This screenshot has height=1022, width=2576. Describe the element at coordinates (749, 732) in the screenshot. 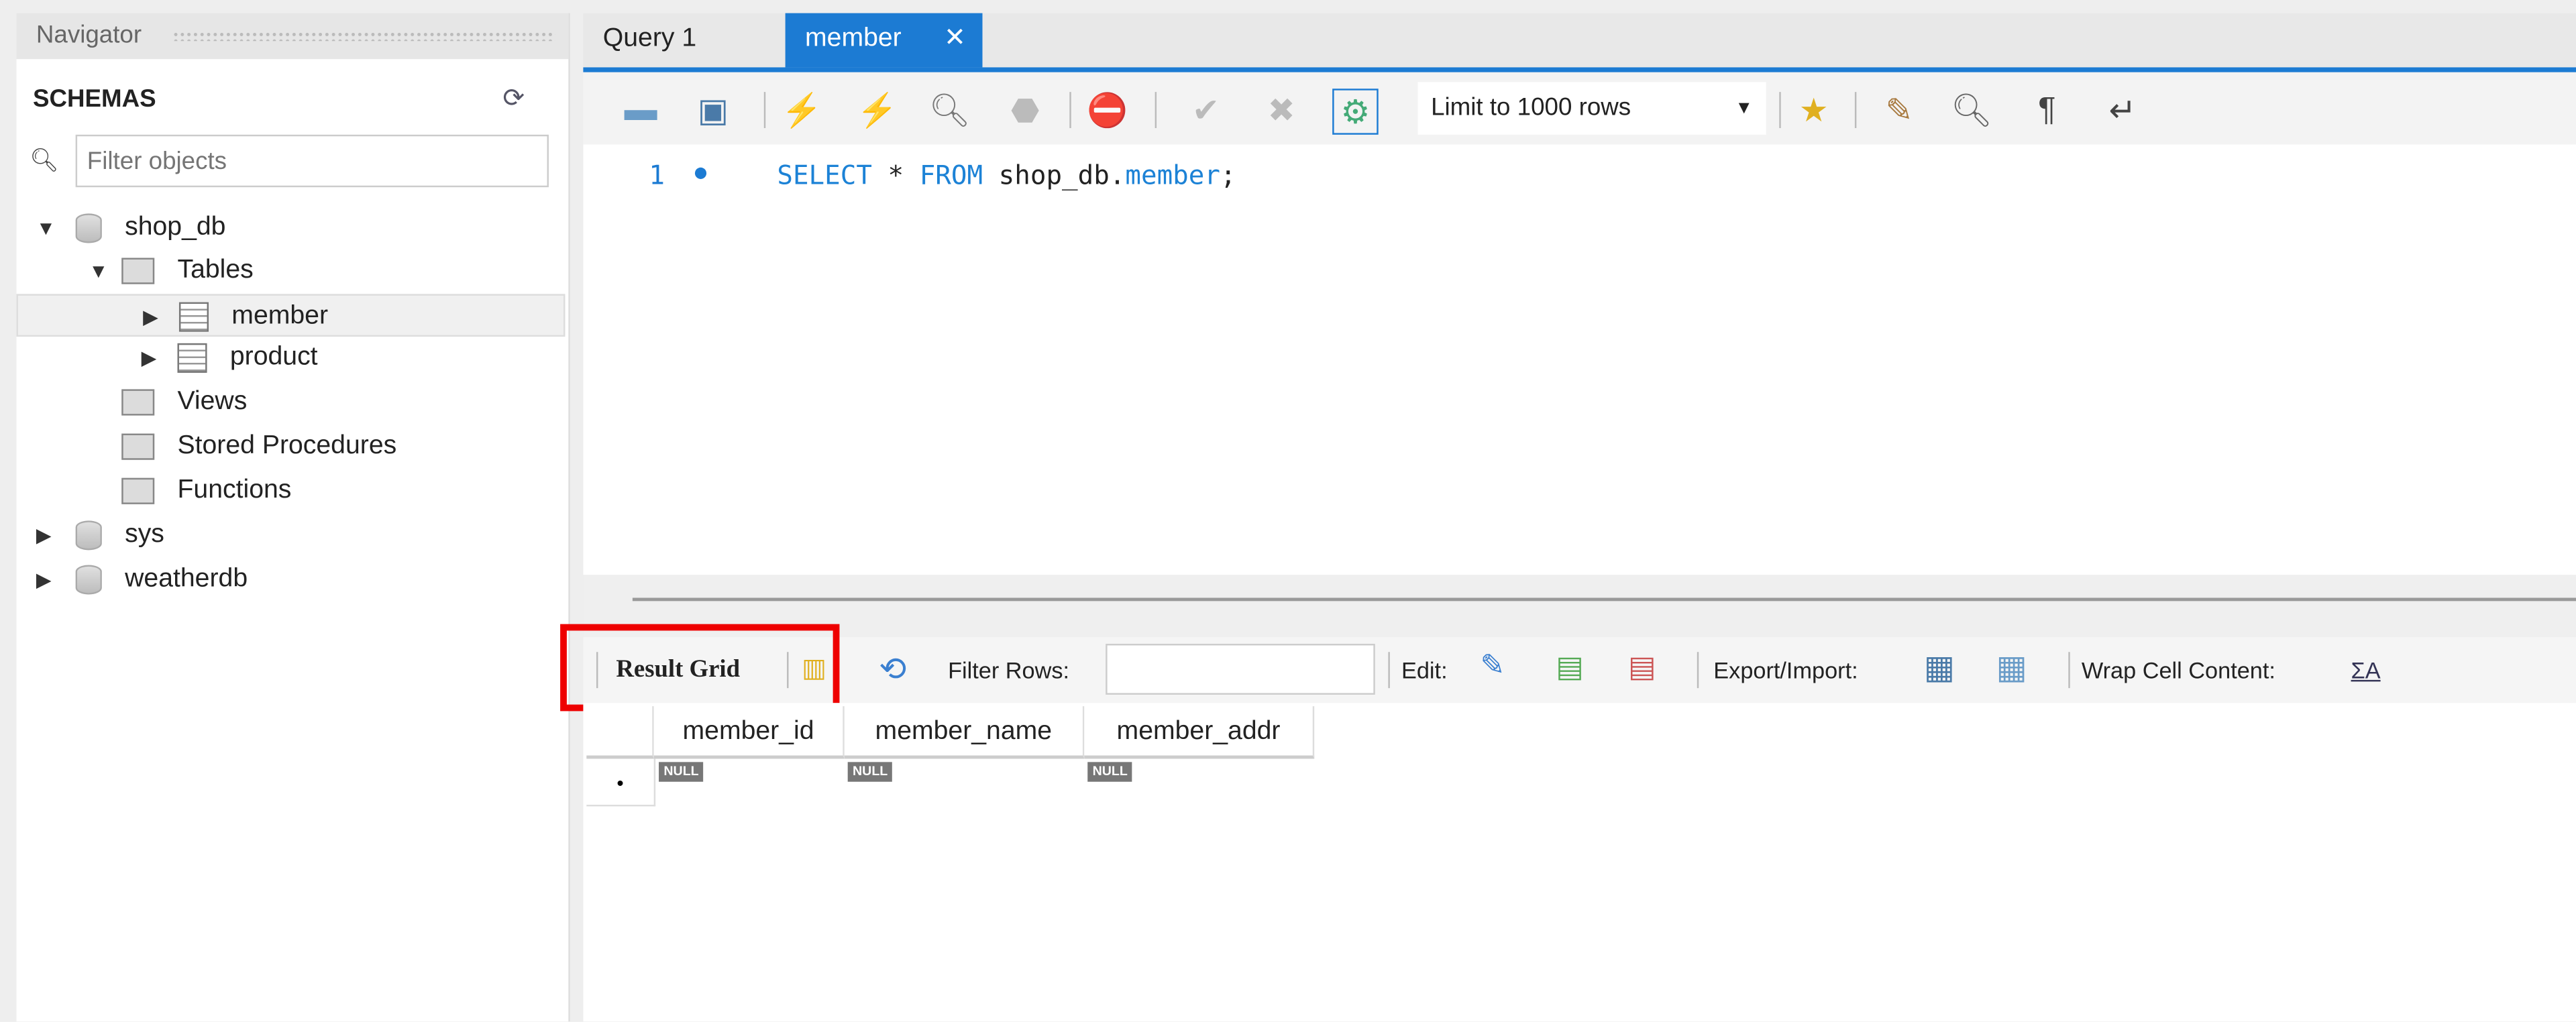

I see `column-header-member-id: member_id` at that location.